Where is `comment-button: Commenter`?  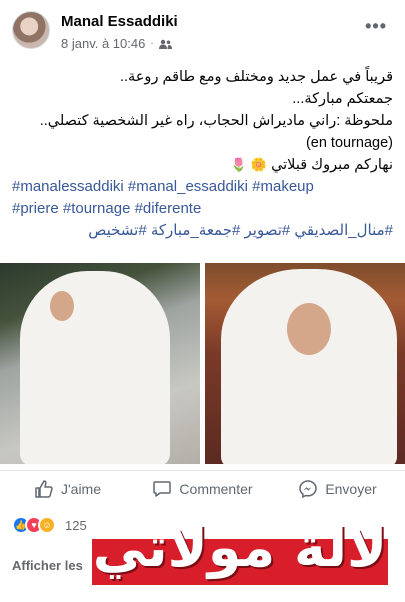 comment-button: Commenter is located at coordinates (202, 489).